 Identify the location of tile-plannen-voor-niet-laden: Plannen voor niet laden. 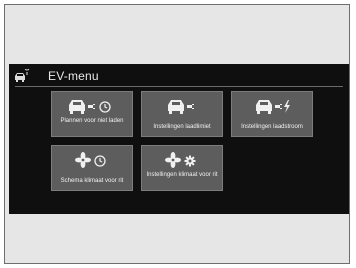
(92, 114).